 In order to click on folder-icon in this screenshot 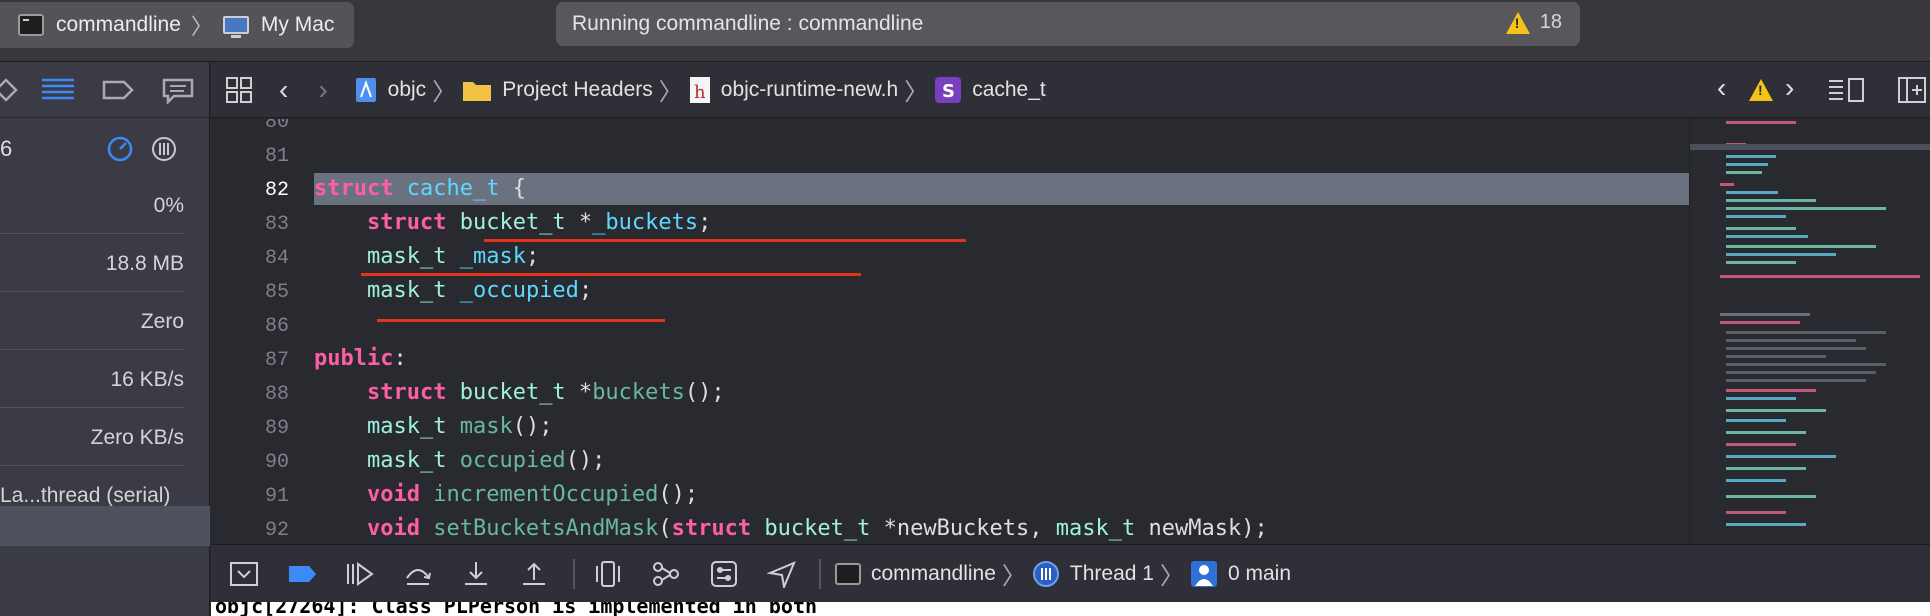, I will do `click(477, 91)`.